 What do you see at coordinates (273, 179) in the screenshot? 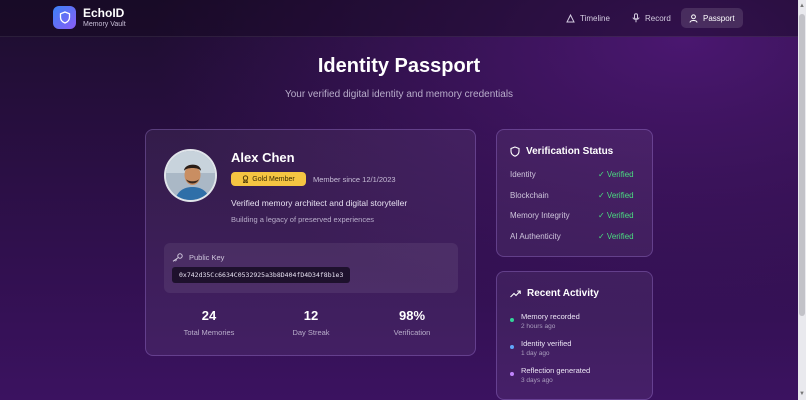
I see `membership-badge-label: Gold Member` at bounding box center [273, 179].